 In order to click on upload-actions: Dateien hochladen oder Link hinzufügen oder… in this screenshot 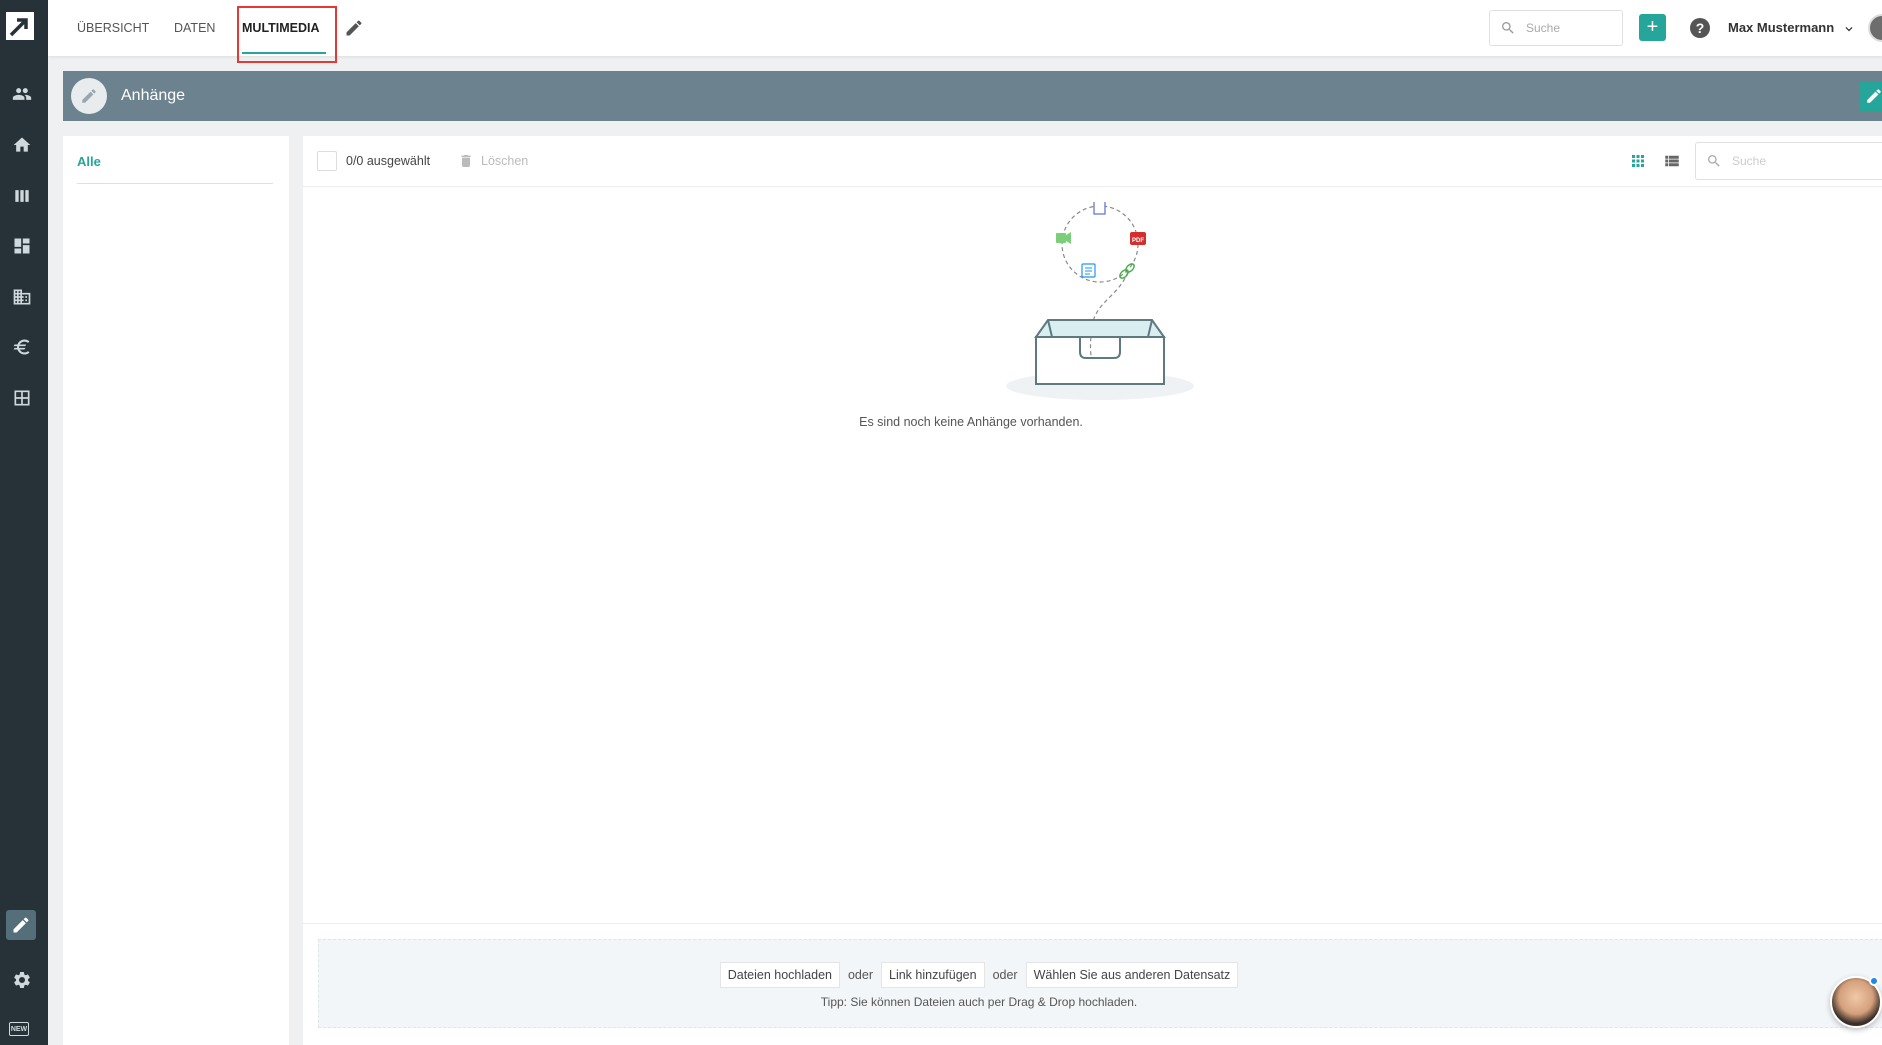, I will do `click(1100, 975)`.